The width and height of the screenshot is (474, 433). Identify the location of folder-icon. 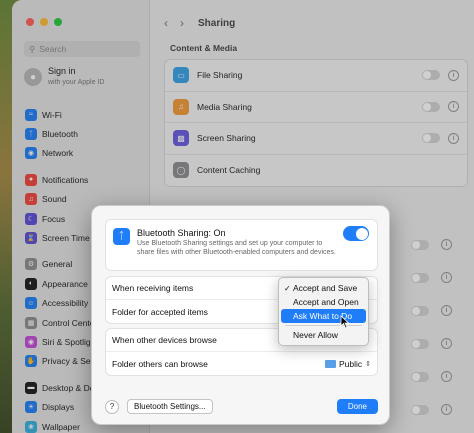
(330, 363).